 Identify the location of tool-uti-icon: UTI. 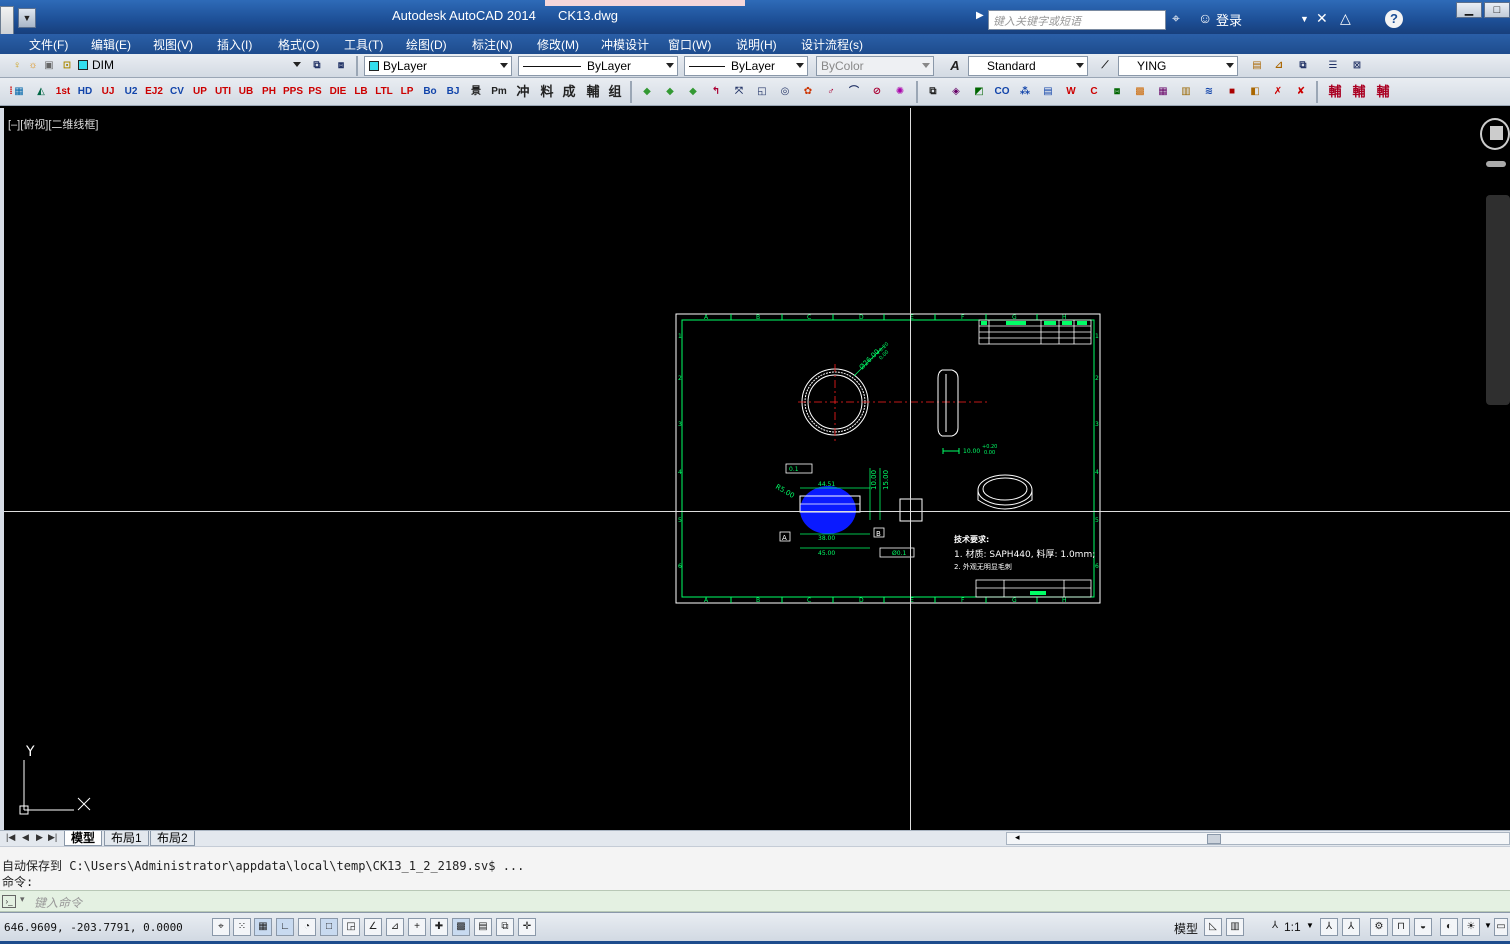
(223, 92).